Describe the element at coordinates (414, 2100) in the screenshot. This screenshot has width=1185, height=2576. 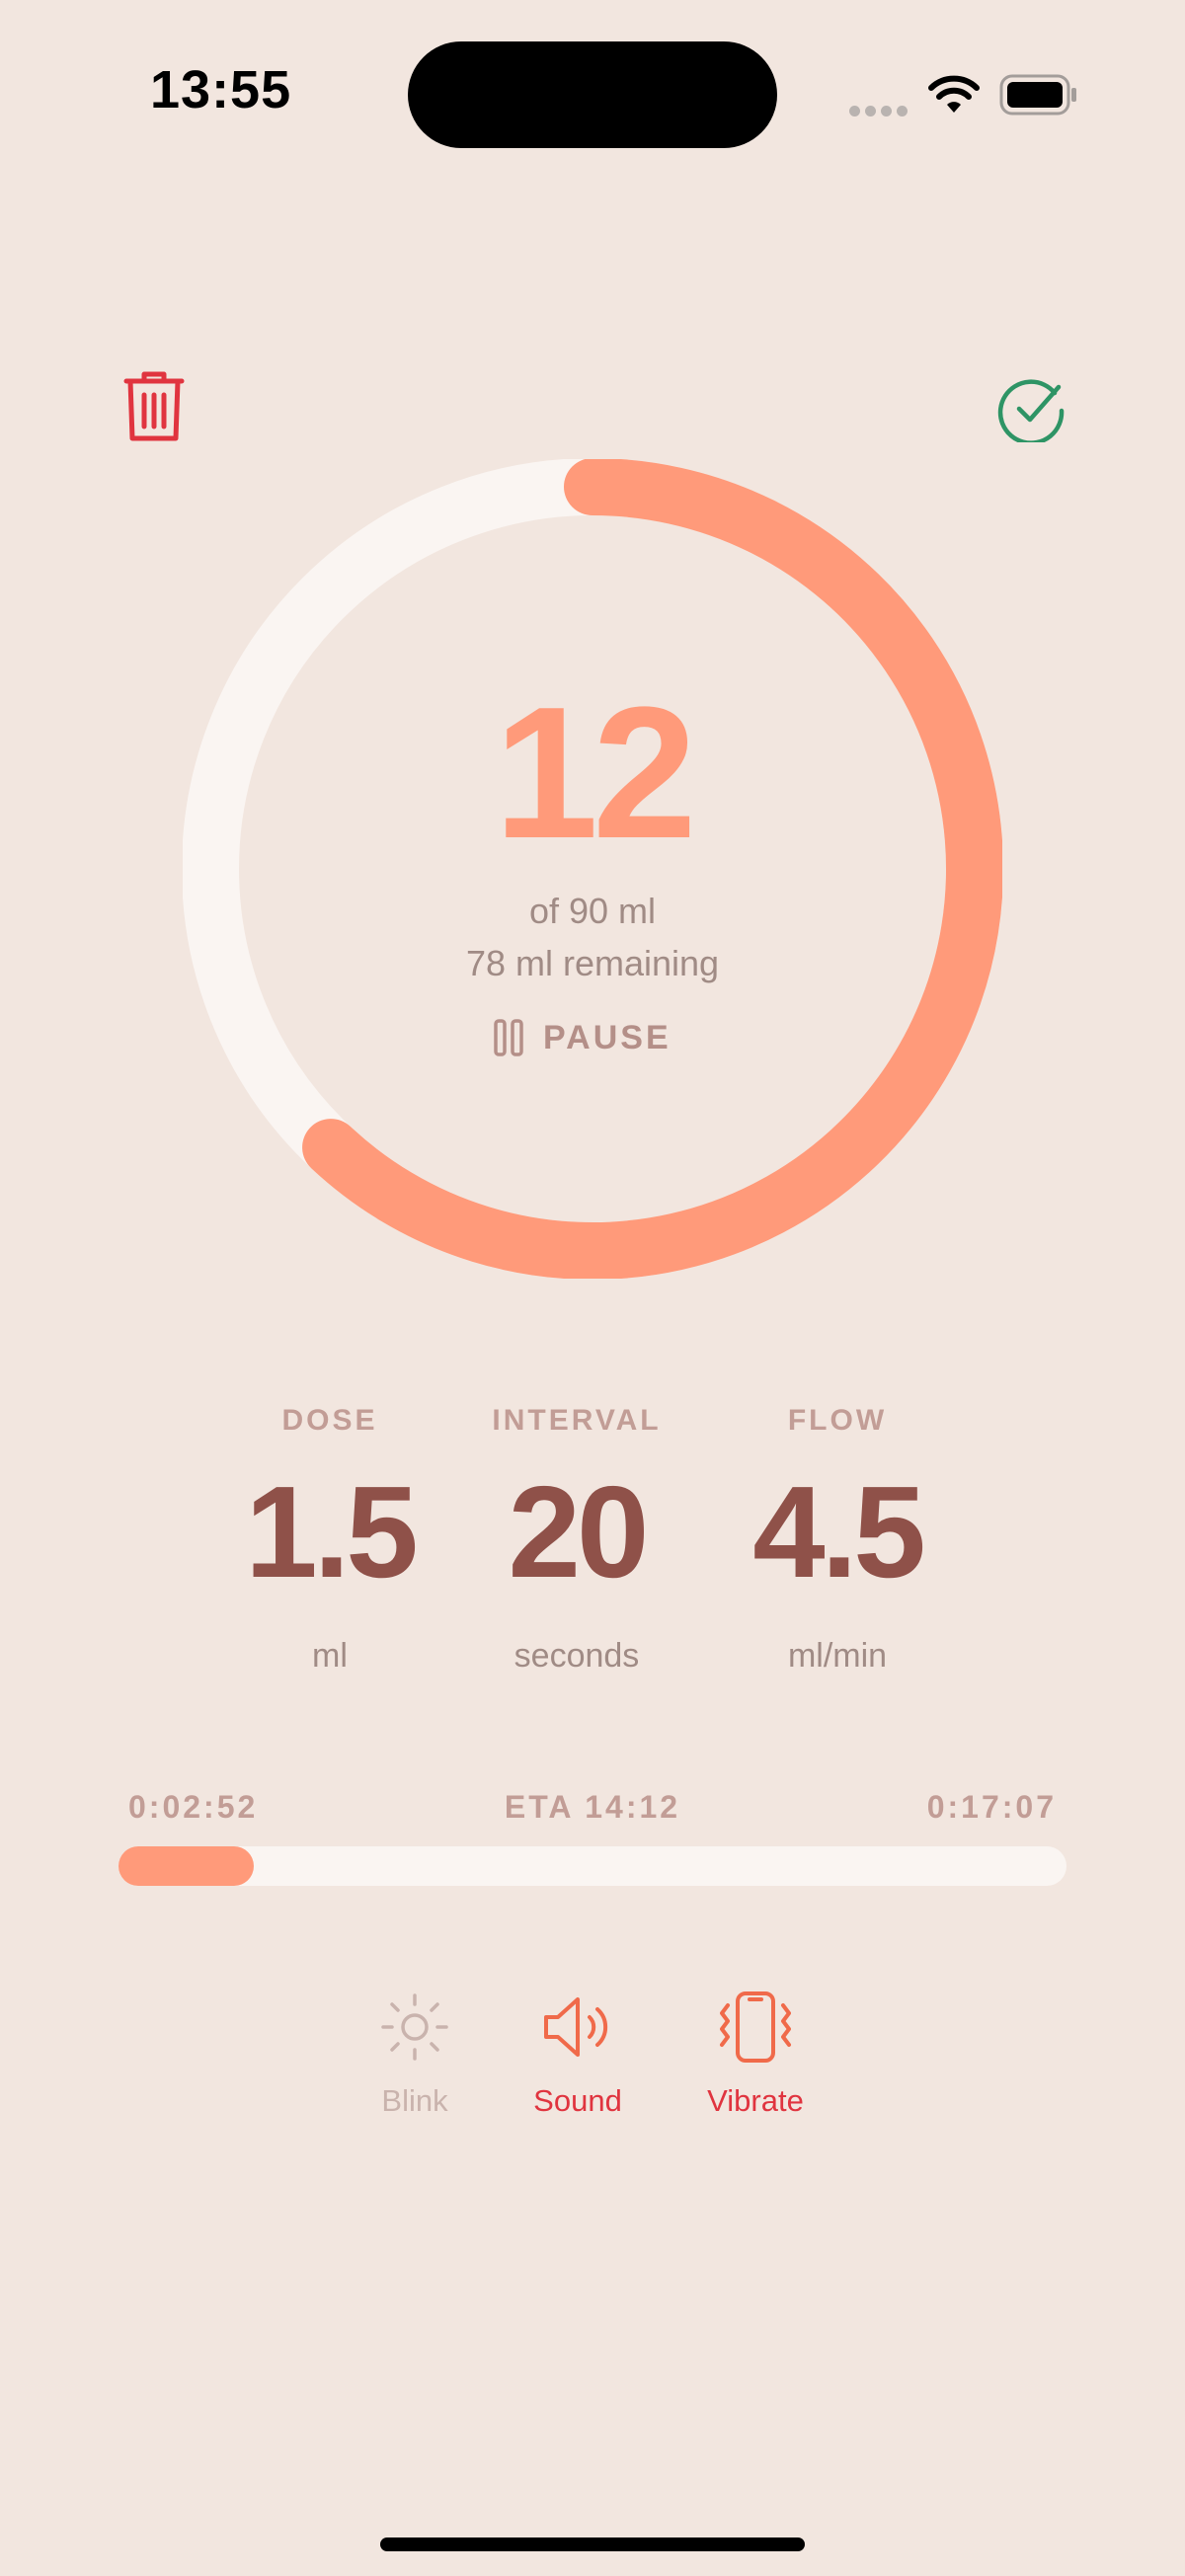
I see `toggle-blink-label: Blink` at that location.